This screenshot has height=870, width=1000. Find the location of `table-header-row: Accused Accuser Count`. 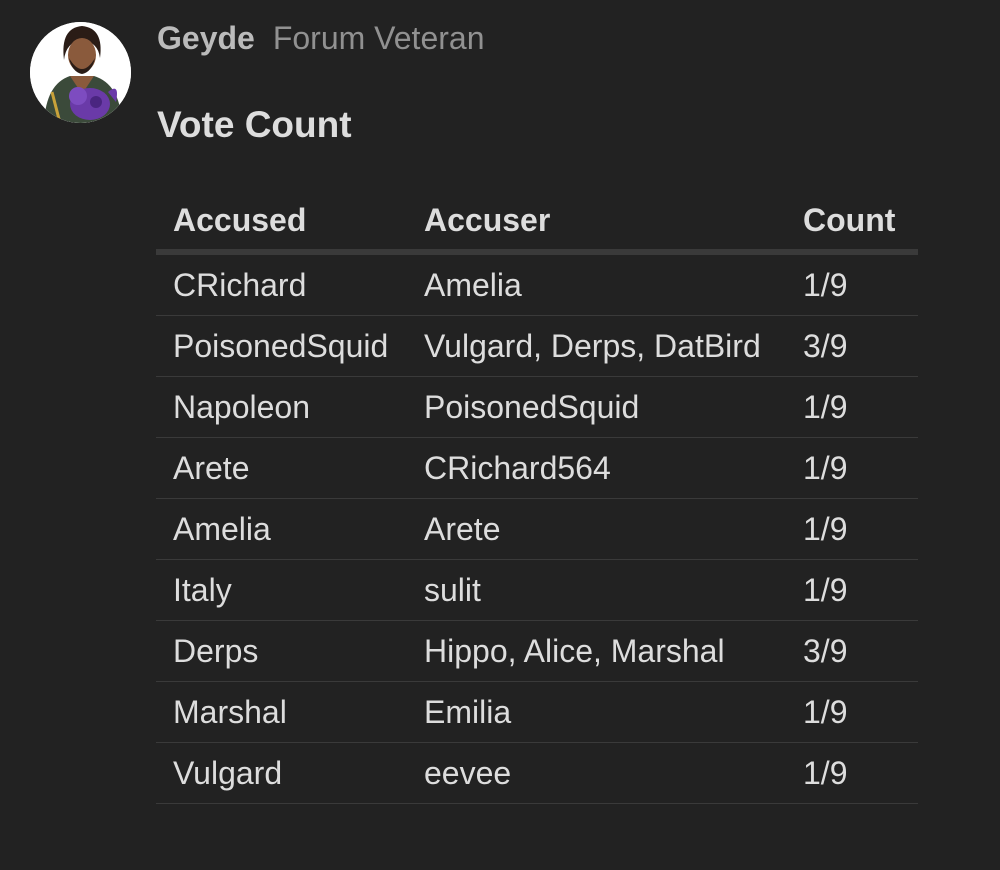

table-header-row: Accused Accuser Count is located at coordinates (537, 223).